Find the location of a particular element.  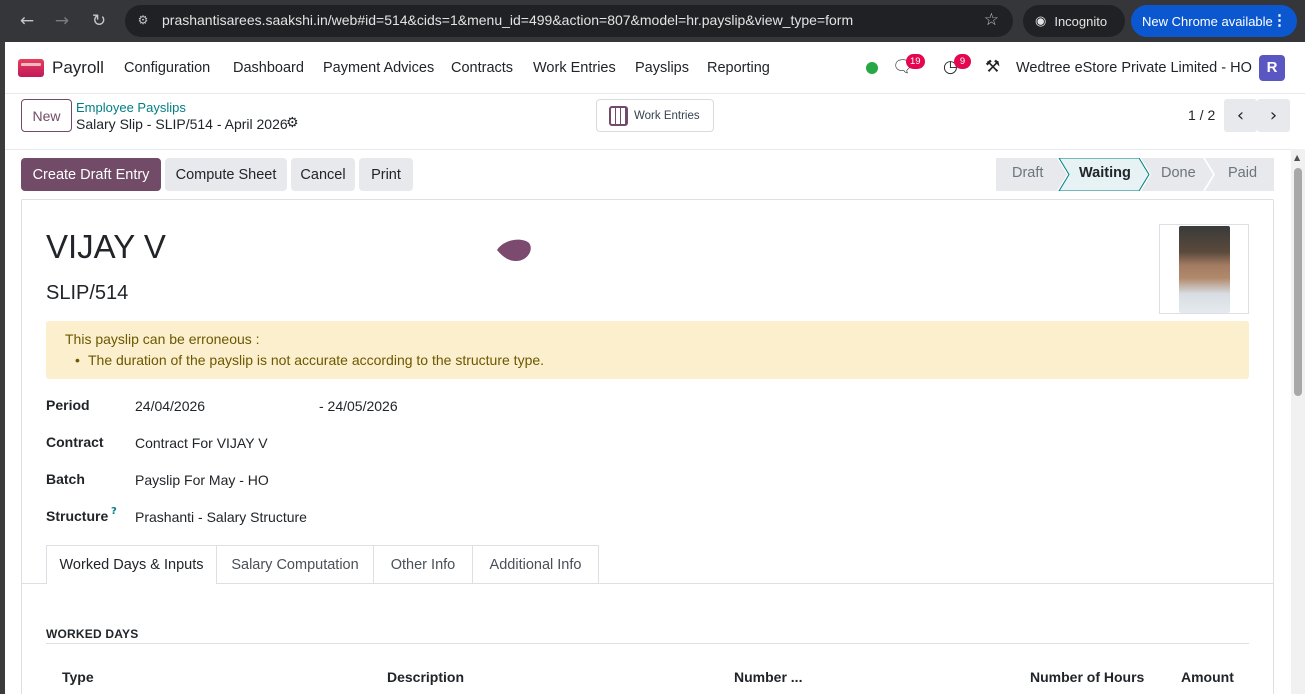

period-to-input: - 24/05/2026 is located at coordinates (358, 406).